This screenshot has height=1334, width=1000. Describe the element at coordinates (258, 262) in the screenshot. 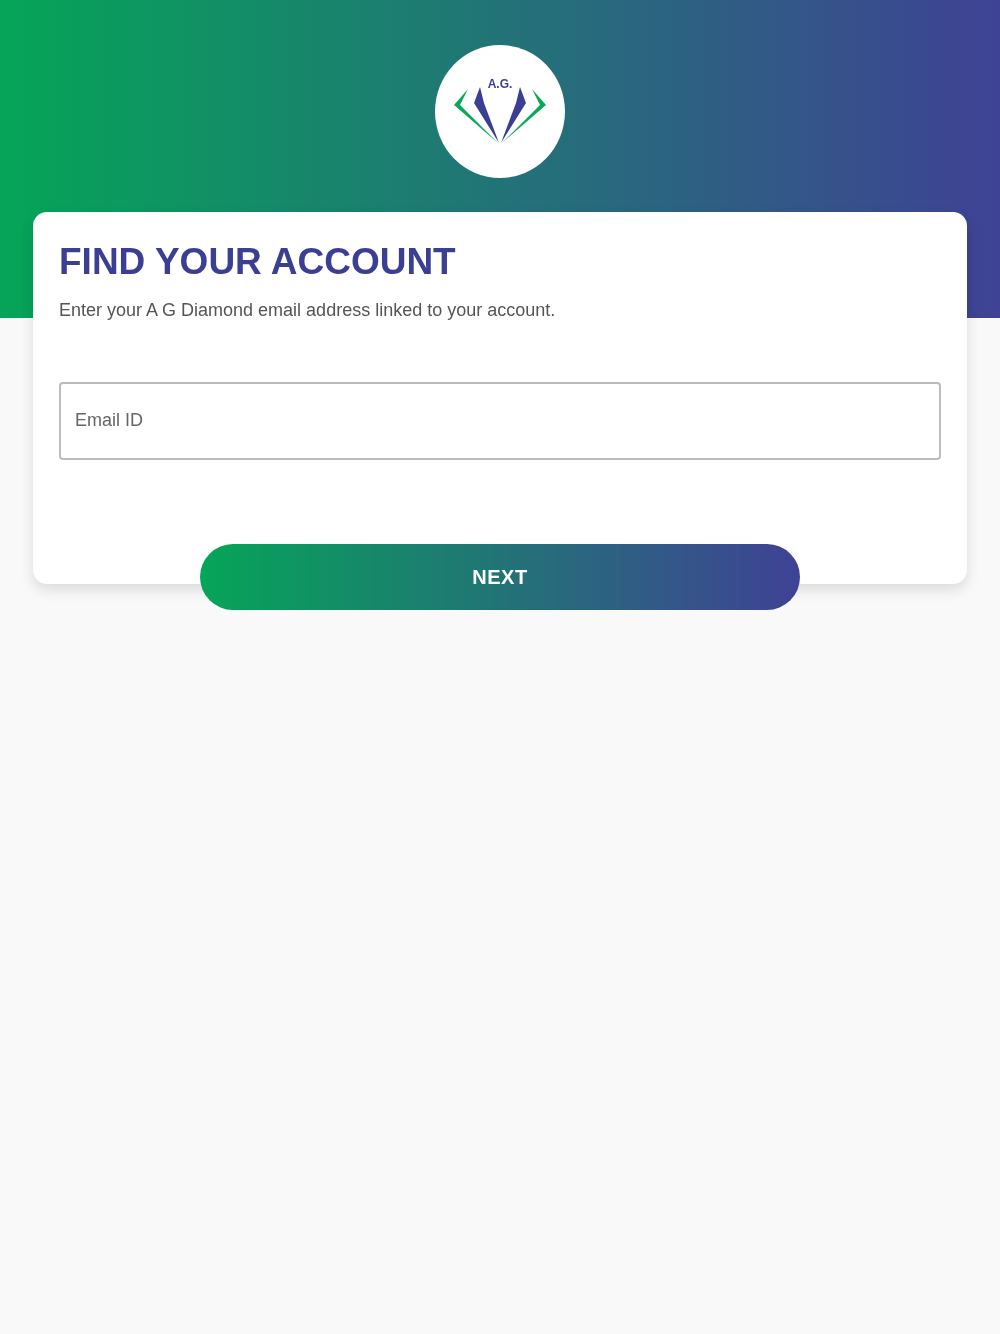

I see `card-title: FIND YOUR ACCOUNT` at that location.